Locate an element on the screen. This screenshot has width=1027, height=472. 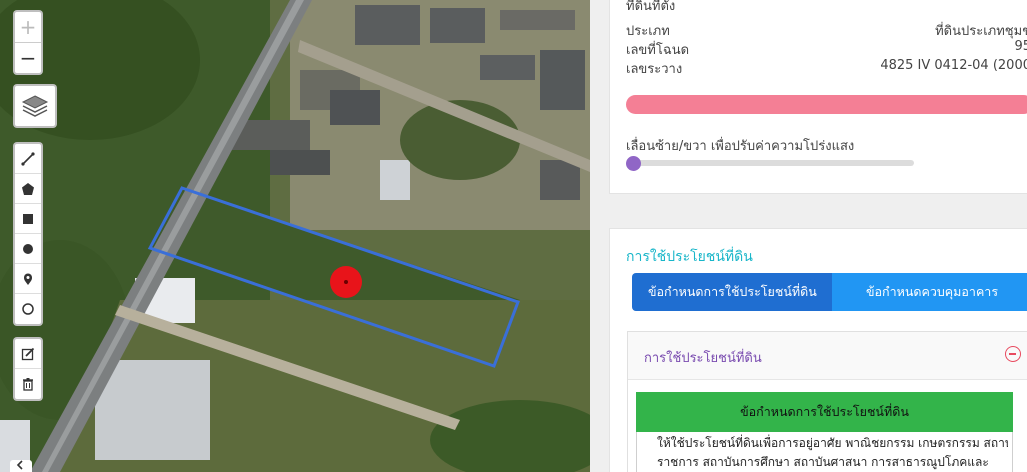
draw-toolbar is located at coordinates (28, 234).